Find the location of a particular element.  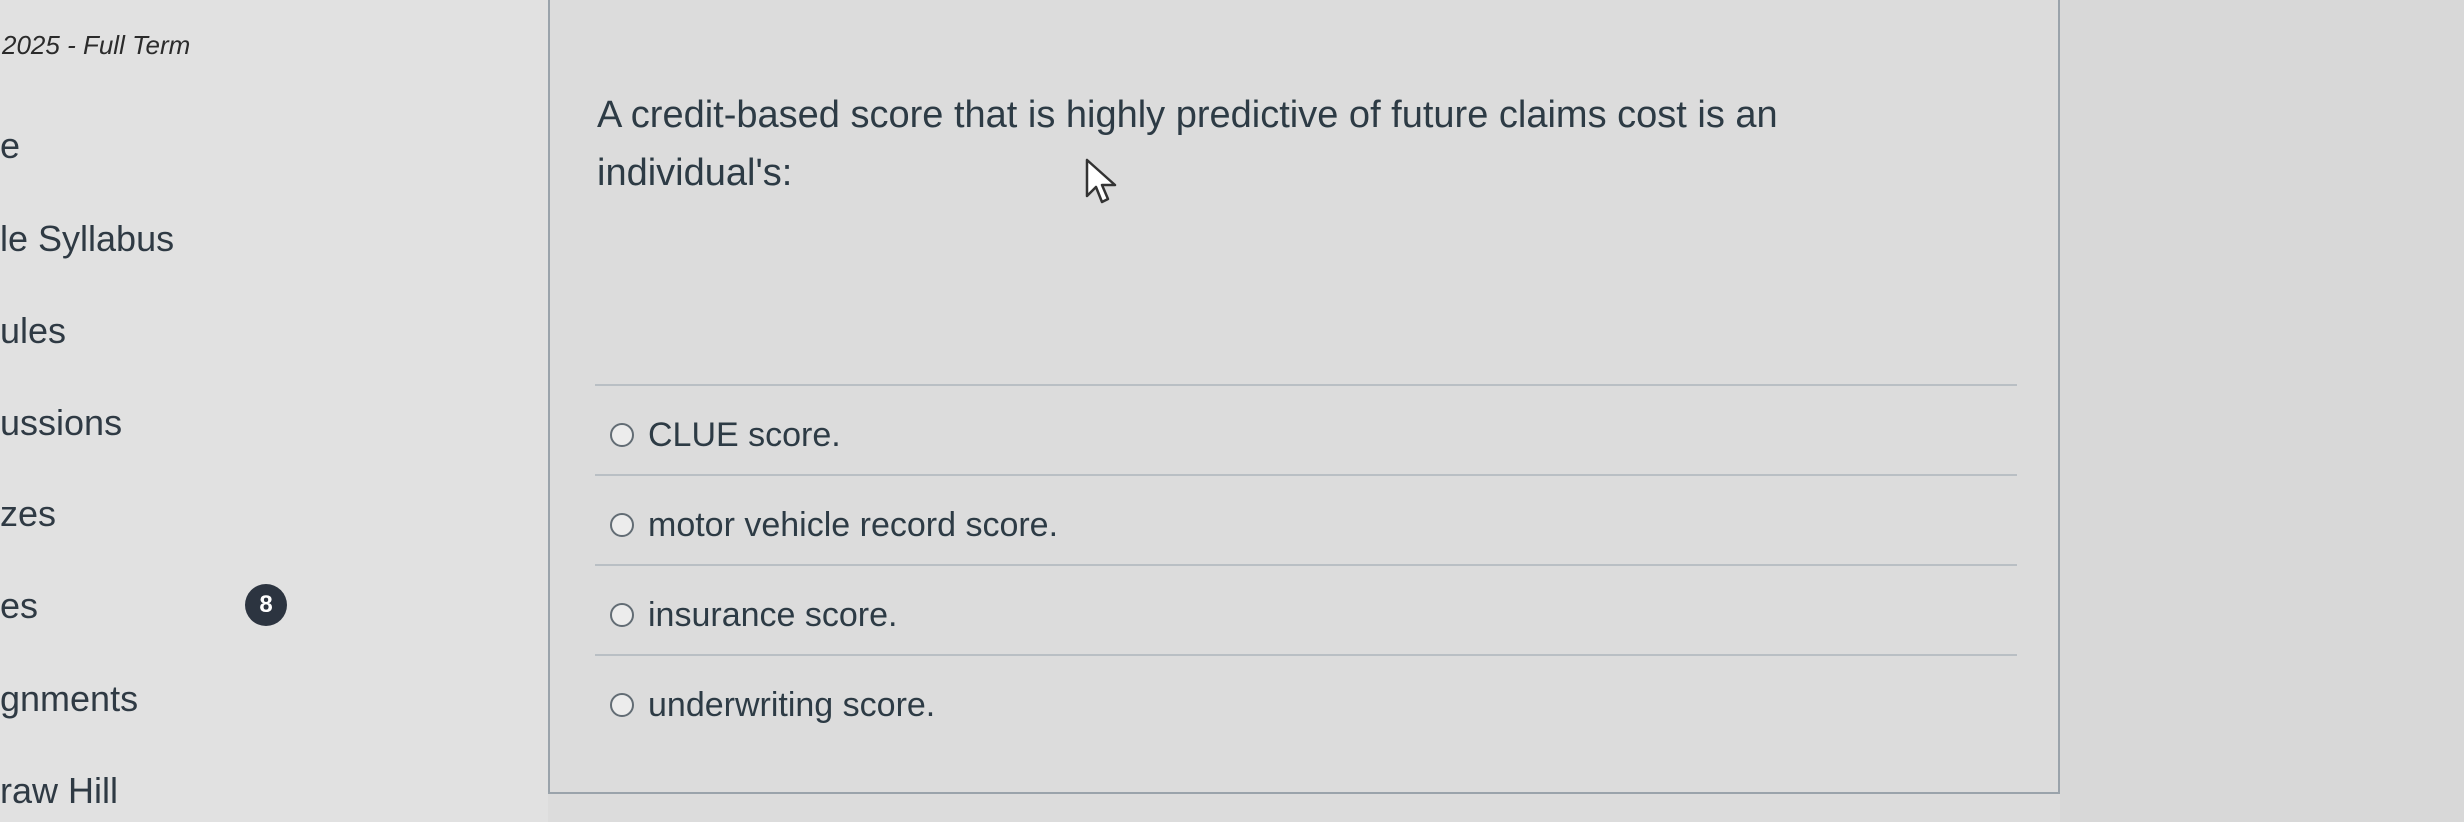

grades-count-badge: 8 is located at coordinates (266, 605).